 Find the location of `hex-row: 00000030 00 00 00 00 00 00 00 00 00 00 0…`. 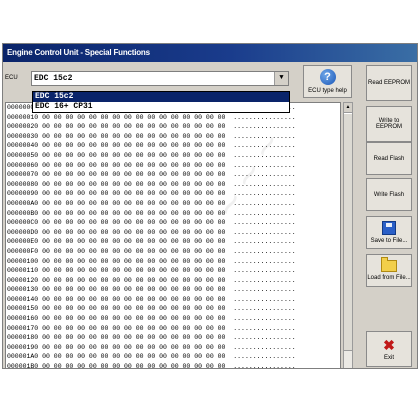

hex-row: 00000030 00 00 00 00 00 00 00 00 00 00 0… is located at coordinates (151, 136).